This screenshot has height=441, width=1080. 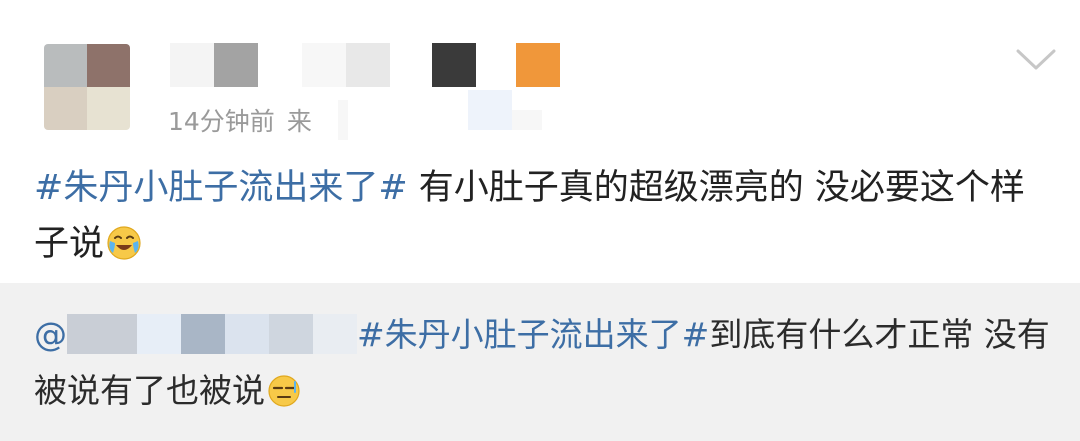 I want to click on avatar, so click(x=87, y=87).